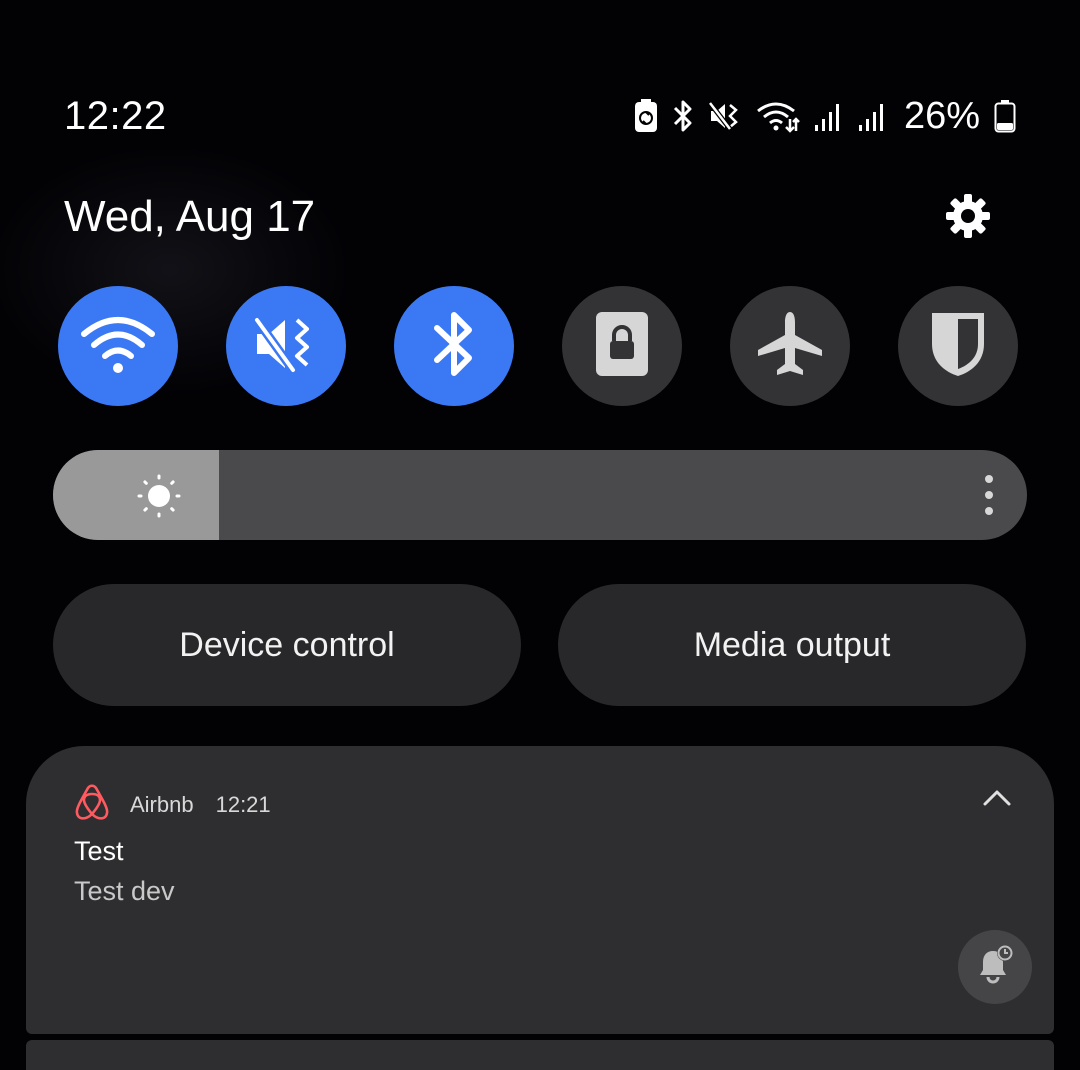 This screenshot has width=1080, height=1070. I want to click on date-label: Wed, Aug 17, so click(189, 217).